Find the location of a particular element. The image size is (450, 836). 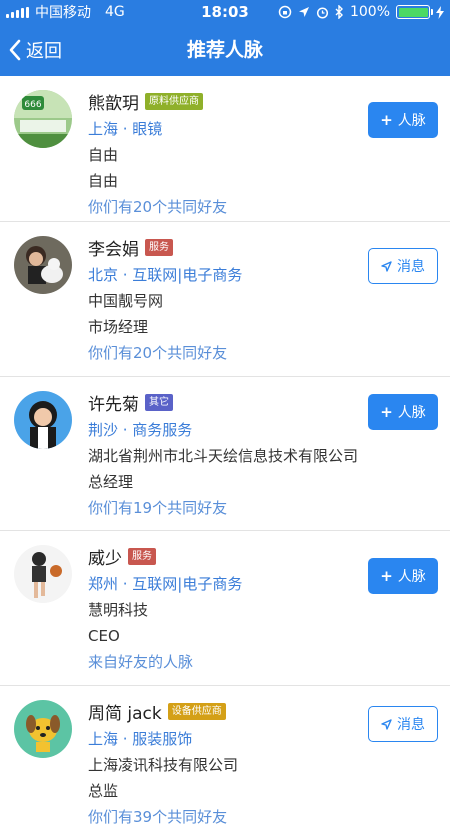

person-name: 李会娟 is located at coordinates (113, 249).